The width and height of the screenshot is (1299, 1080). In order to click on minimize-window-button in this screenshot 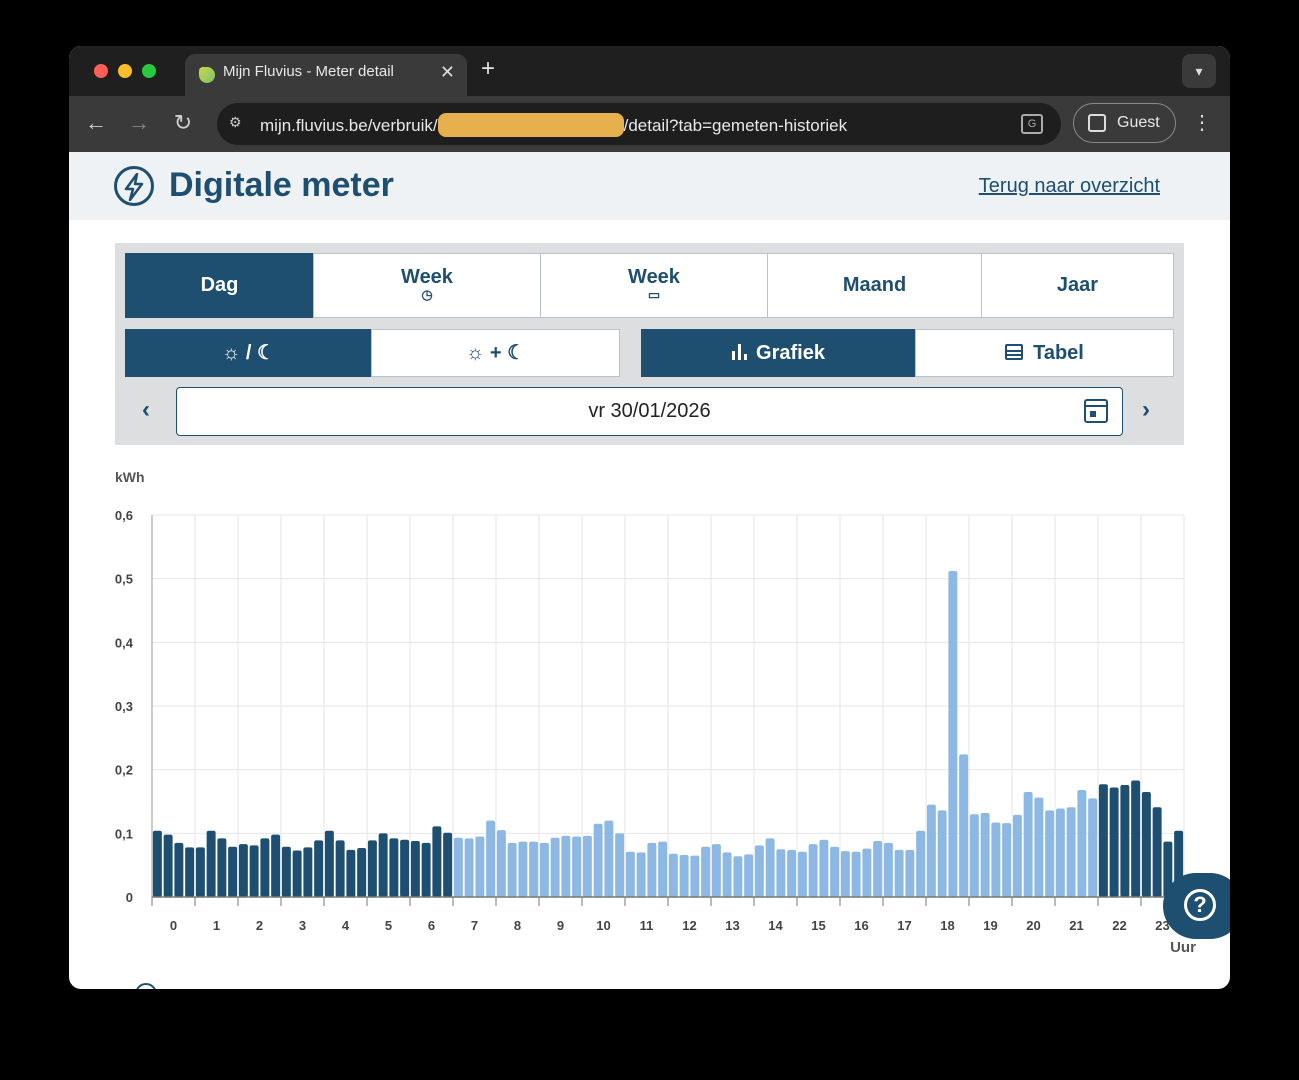, I will do `click(125, 71)`.